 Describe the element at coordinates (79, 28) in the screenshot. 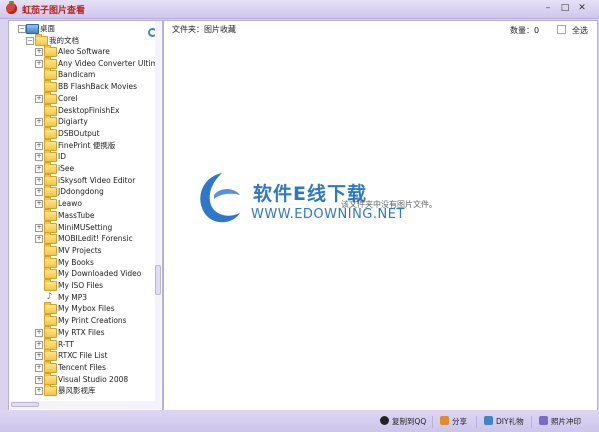

I see `tree-root-desktop: − 桌面` at that location.